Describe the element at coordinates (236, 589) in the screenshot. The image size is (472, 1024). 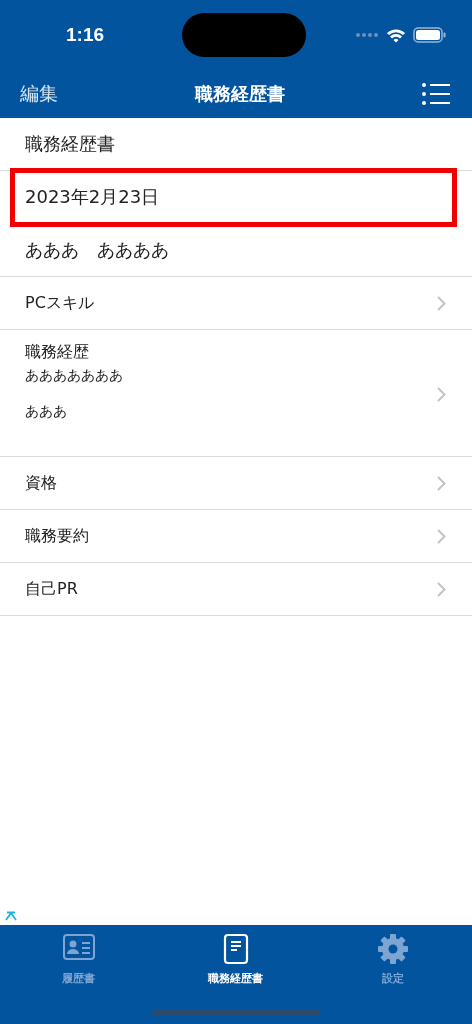
I see `list-row: 自己PR` at that location.